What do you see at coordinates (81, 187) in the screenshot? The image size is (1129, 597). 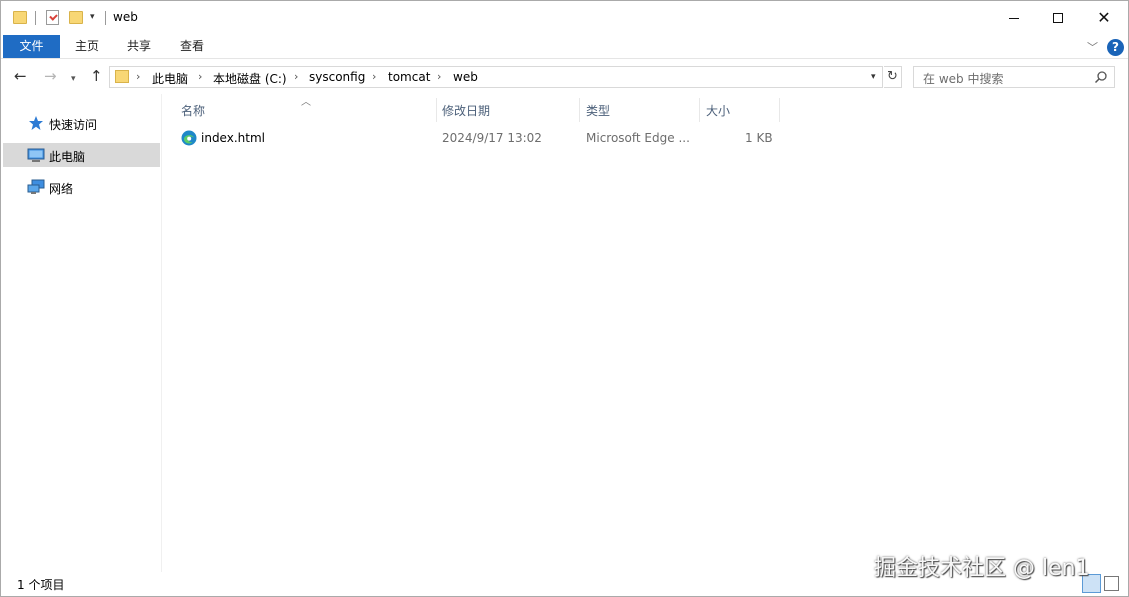 I see `sidebar-item-network: 网络` at bounding box center [81, 187].